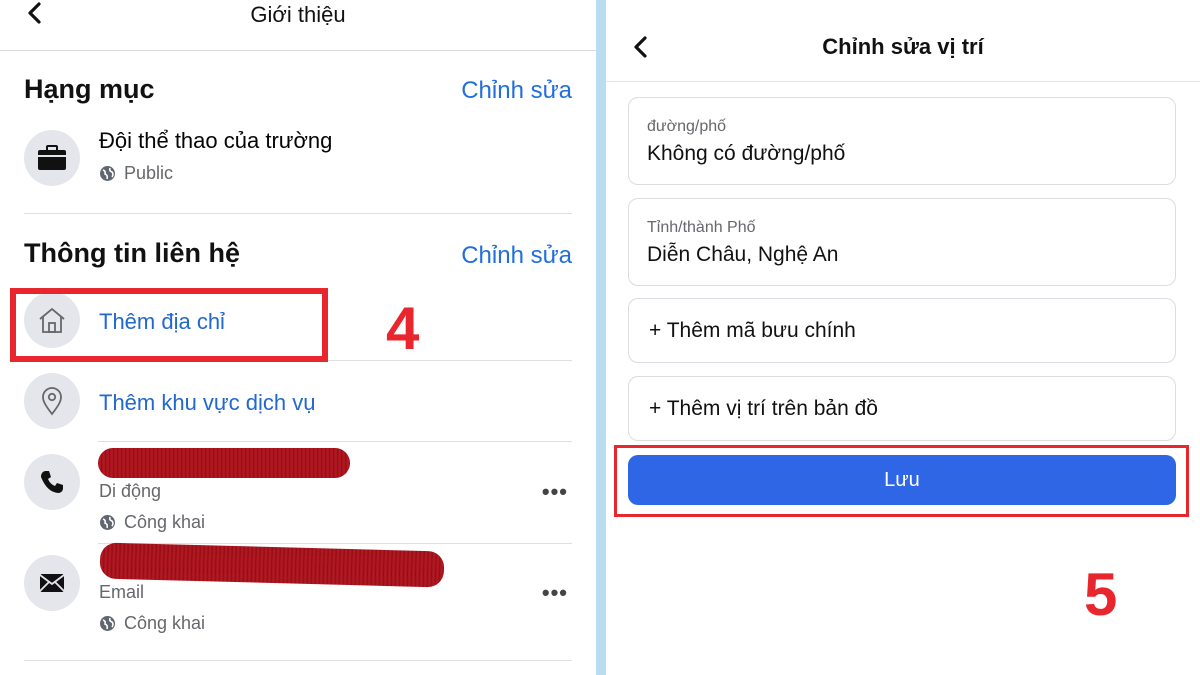  Describe the element at coordinates (601, 337) in the screenshot. I see `panel-divider` at that location.